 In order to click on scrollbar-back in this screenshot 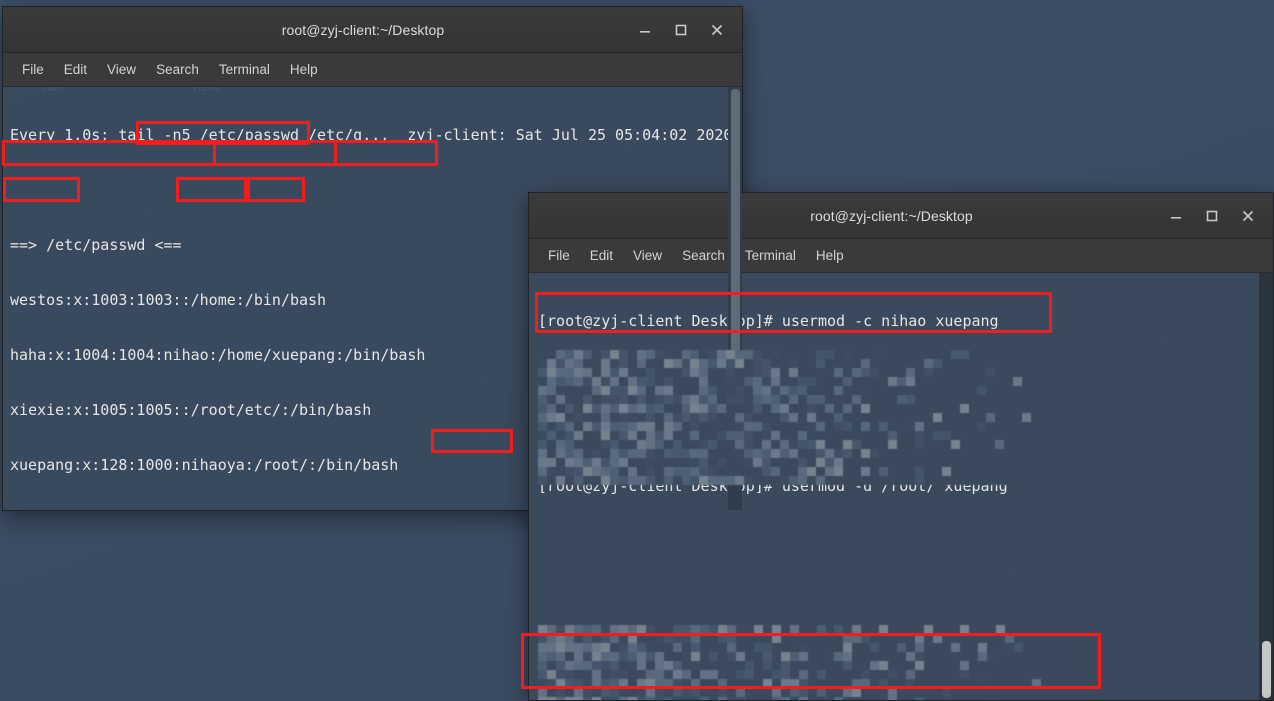, I will do `click(735, 298)`.